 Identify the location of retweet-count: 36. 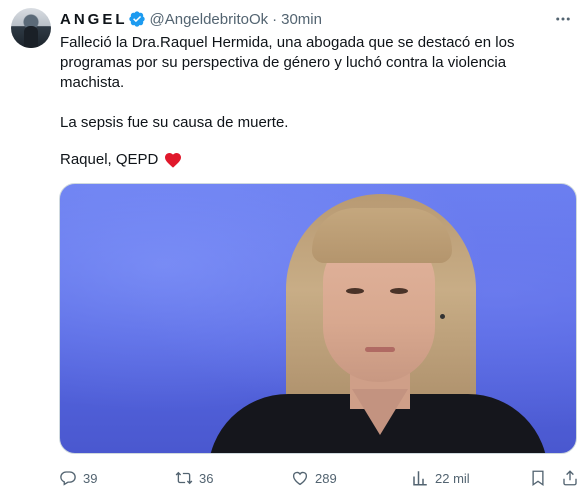
(206, 478).